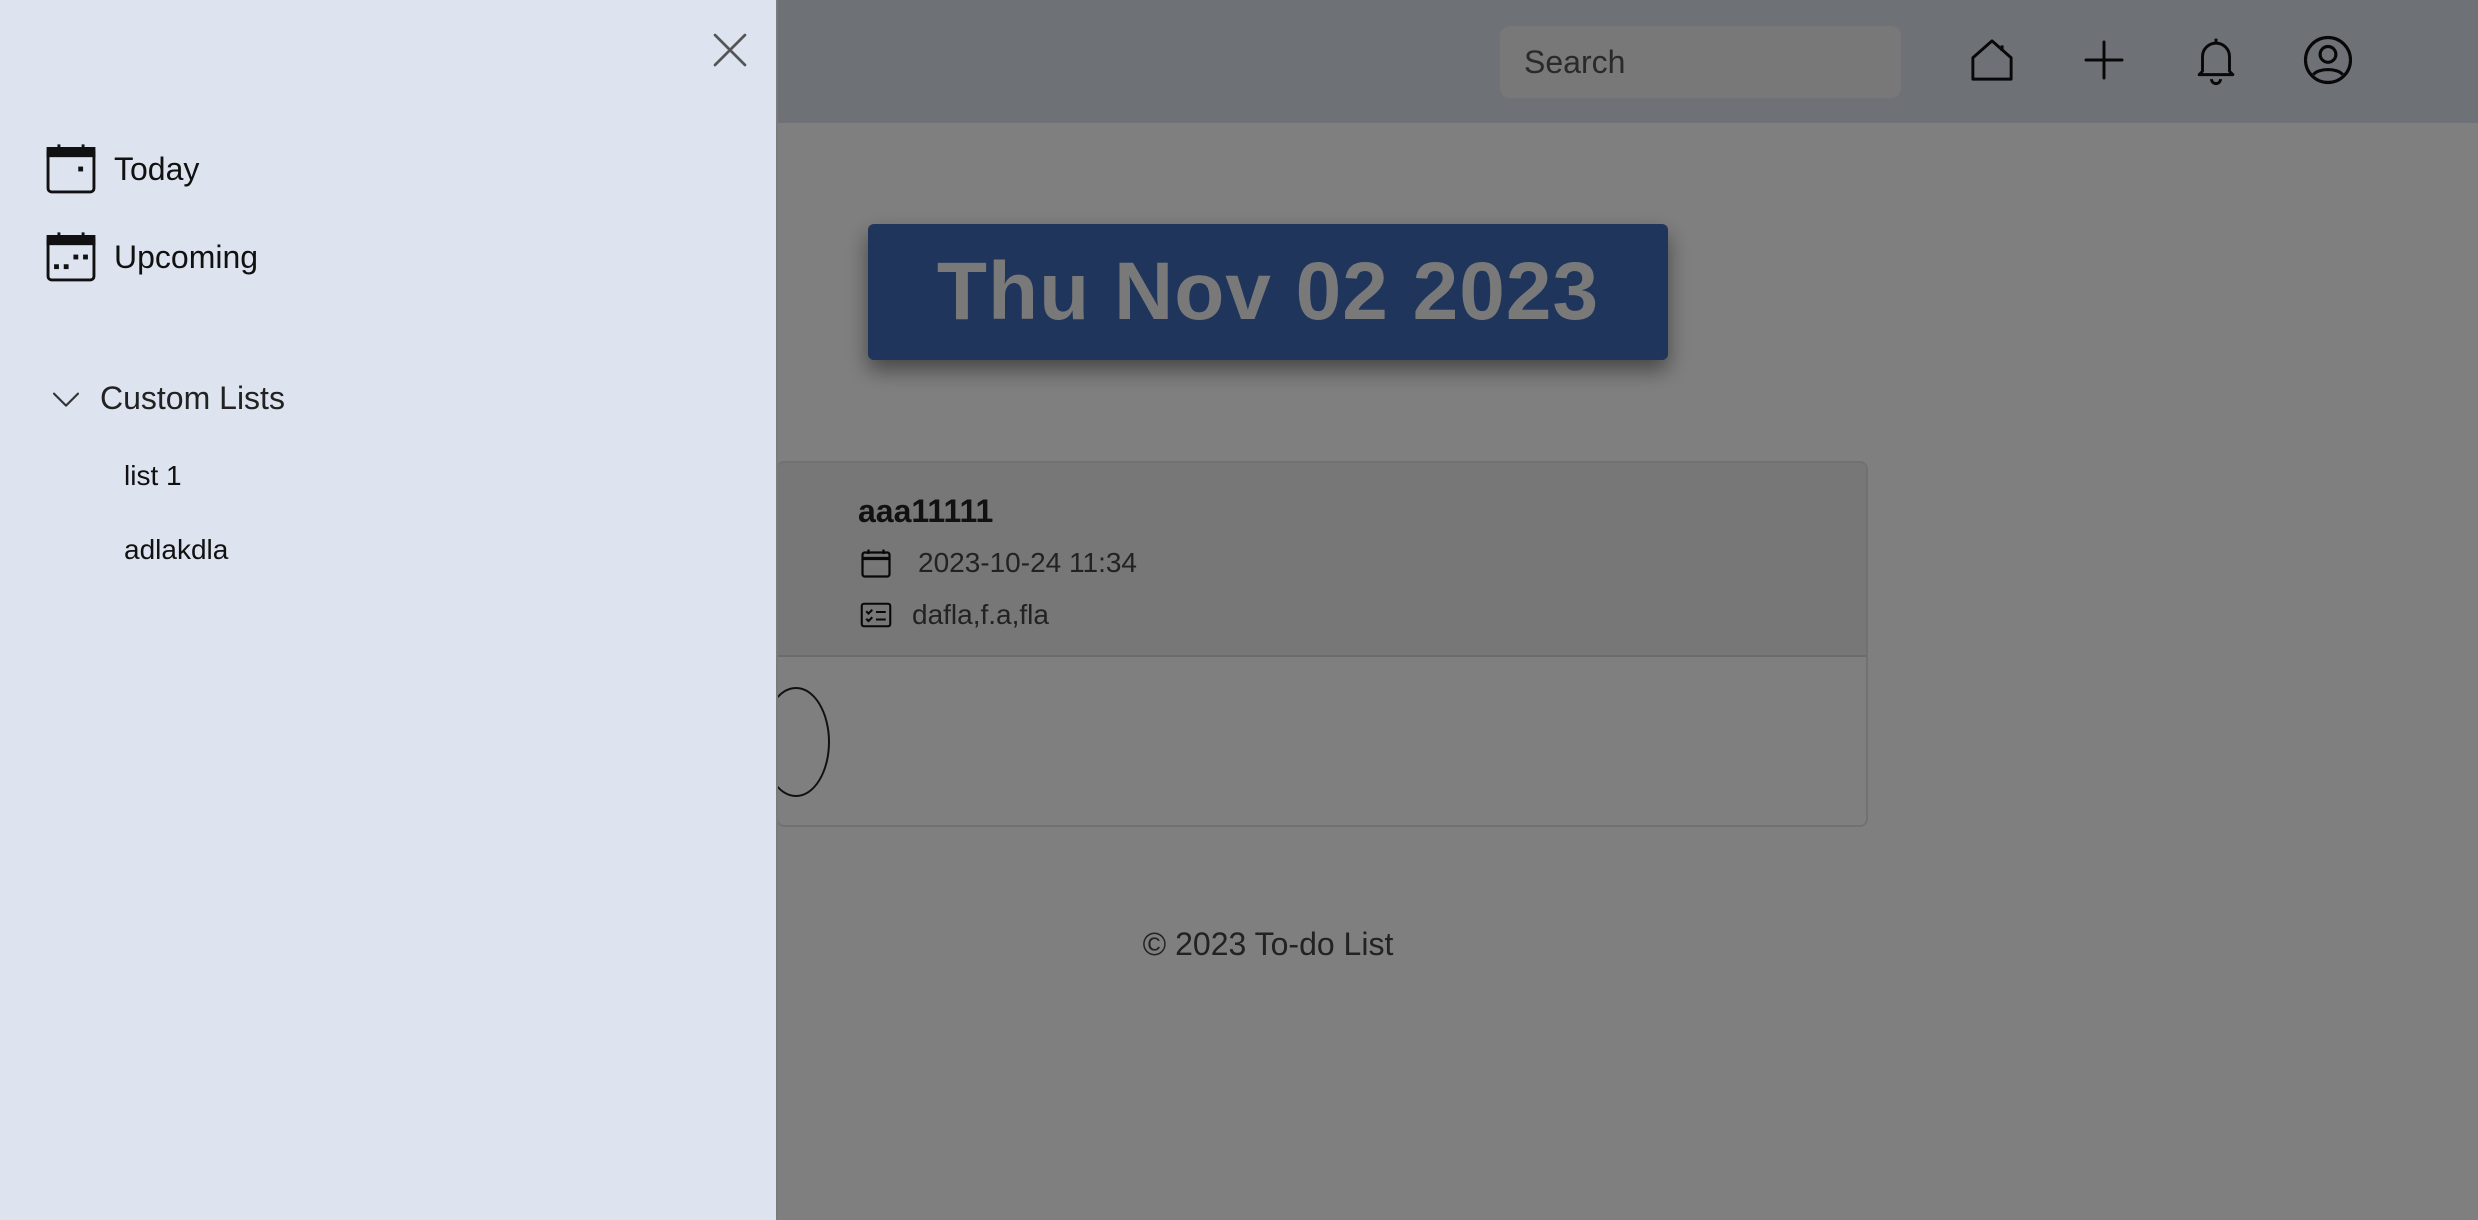 The image size is (2478, 1220). What do you see at coordinates (66, 399) in the screenshot?
I see `chevron-down-icon` at bounding box center [66, 399].